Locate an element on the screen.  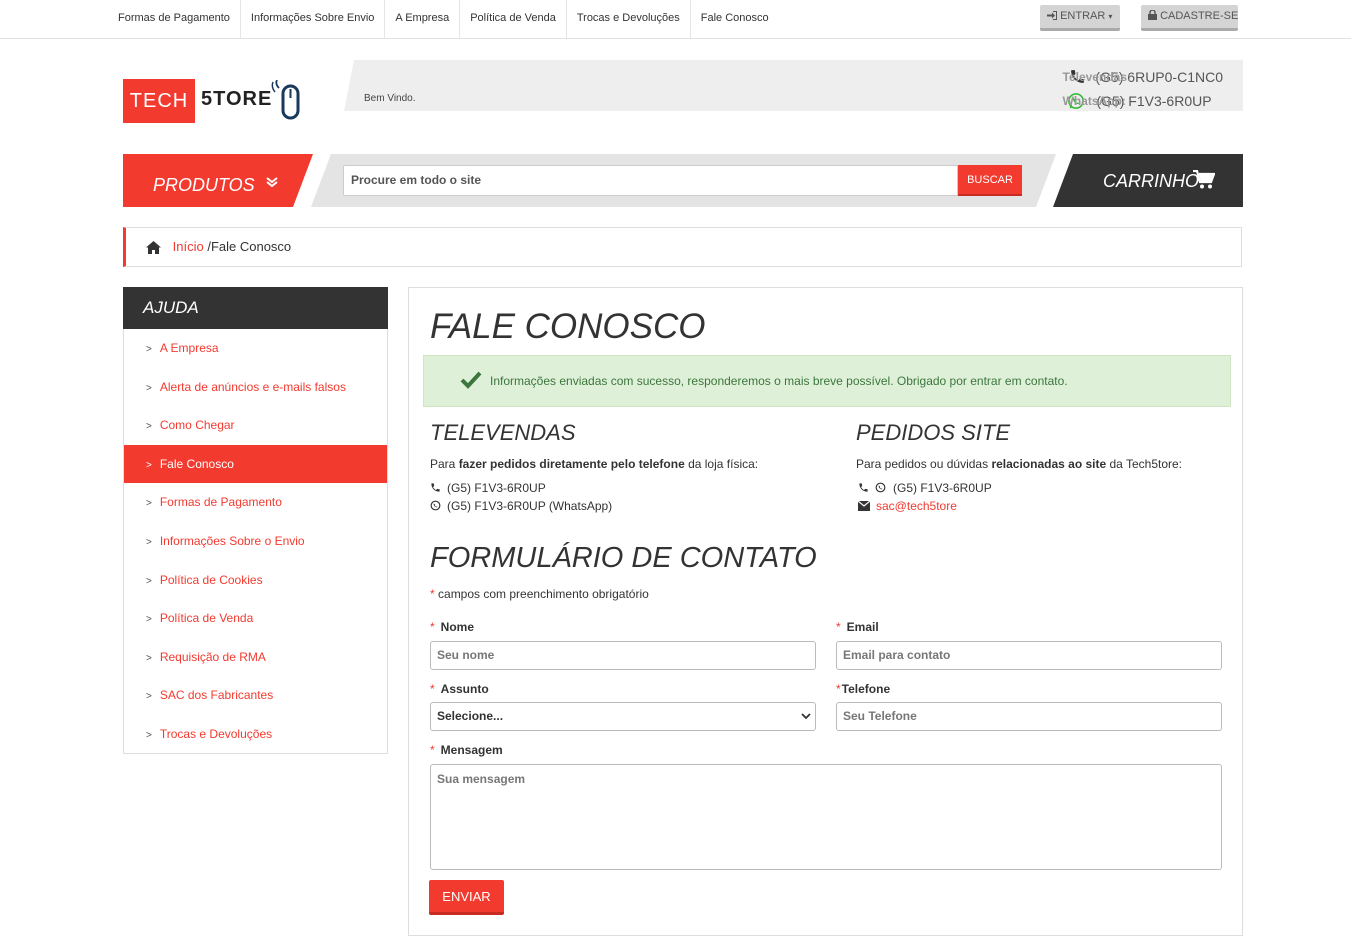
sidebar-item-a-empresa: > A Empresa is located at coordinates (255, 348).